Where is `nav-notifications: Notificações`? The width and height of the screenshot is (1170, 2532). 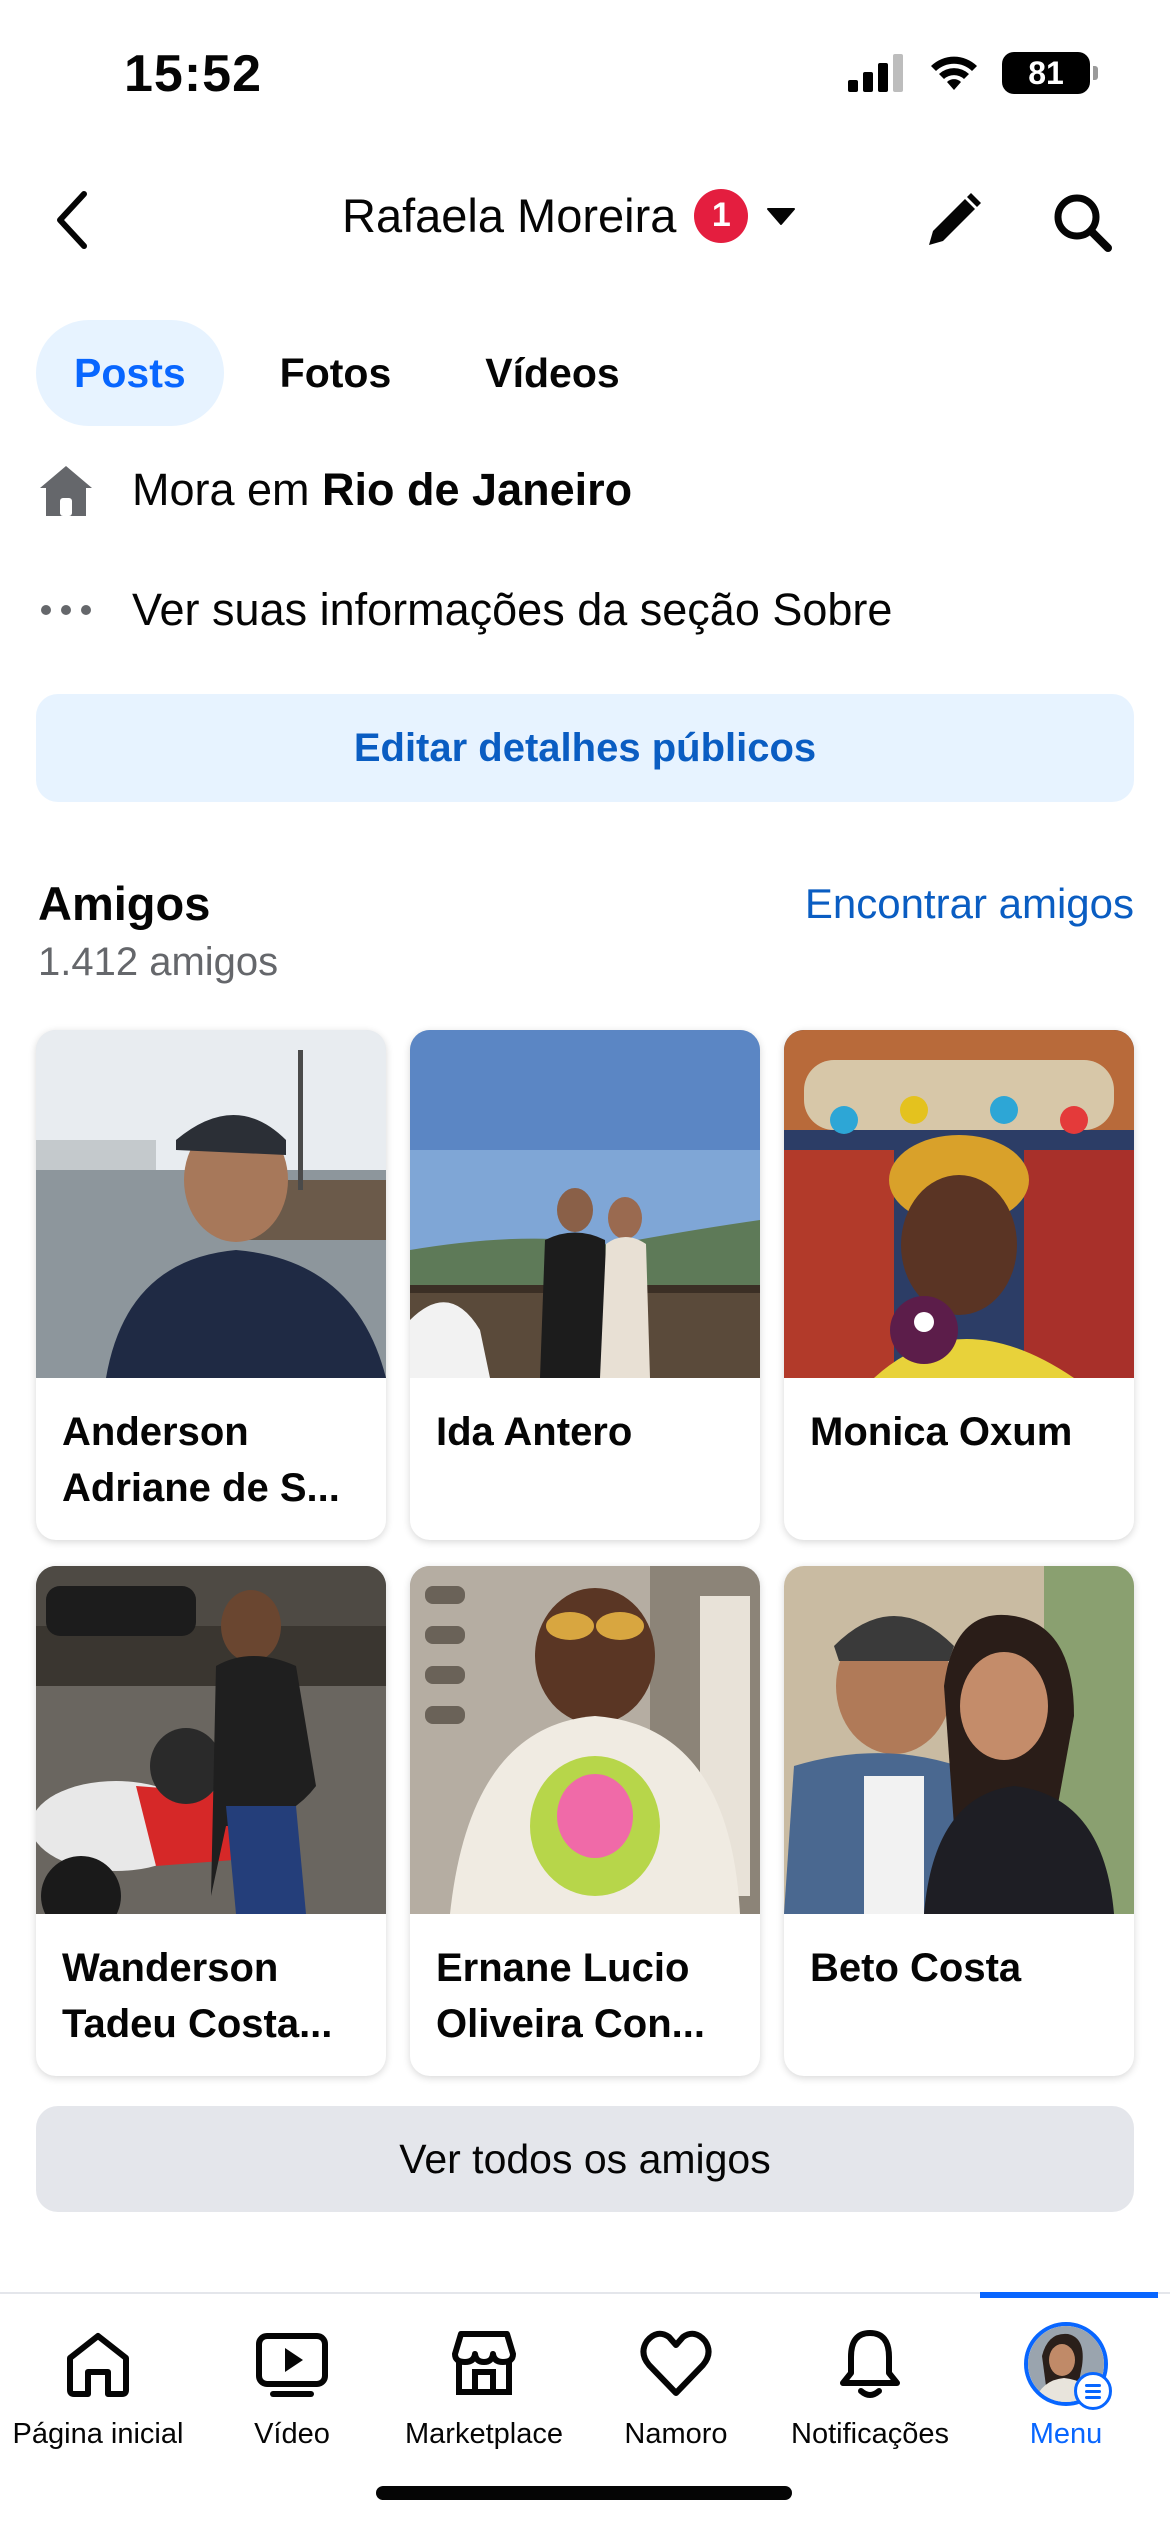 nav-notifications: Notificações is located at coordinates (870, 2387).